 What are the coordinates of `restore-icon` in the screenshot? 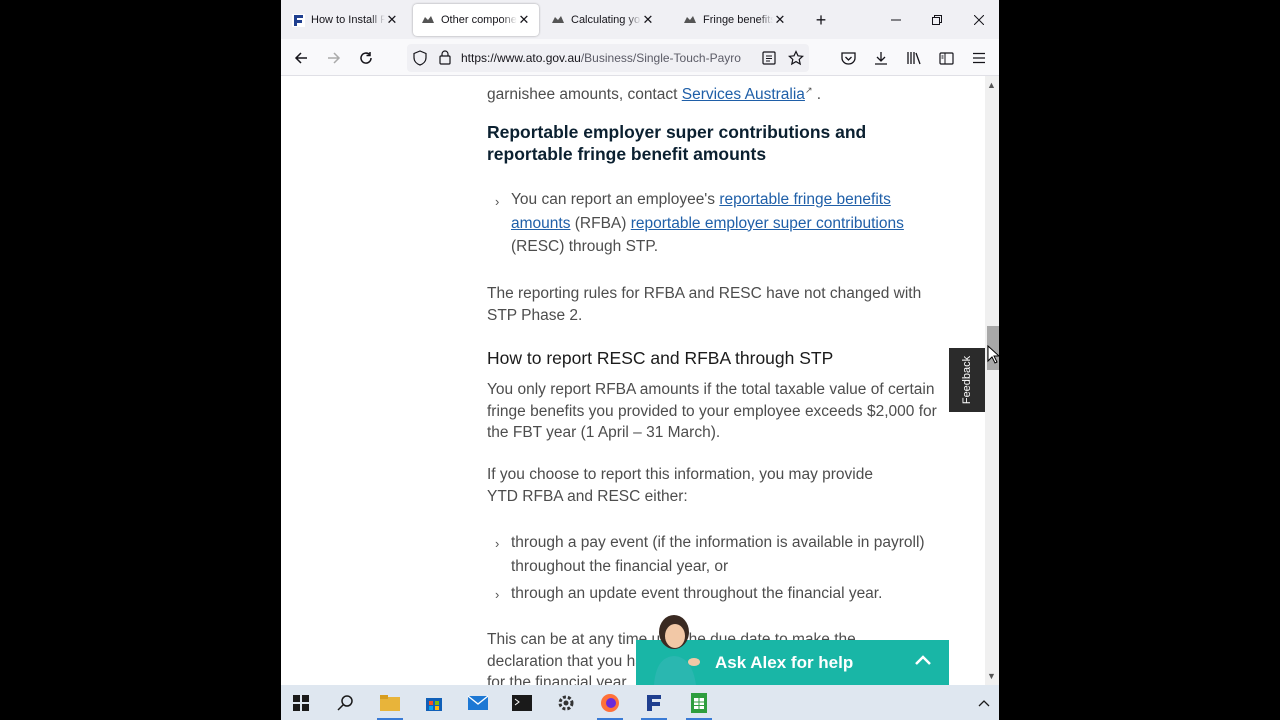 It's located at (937, 20).